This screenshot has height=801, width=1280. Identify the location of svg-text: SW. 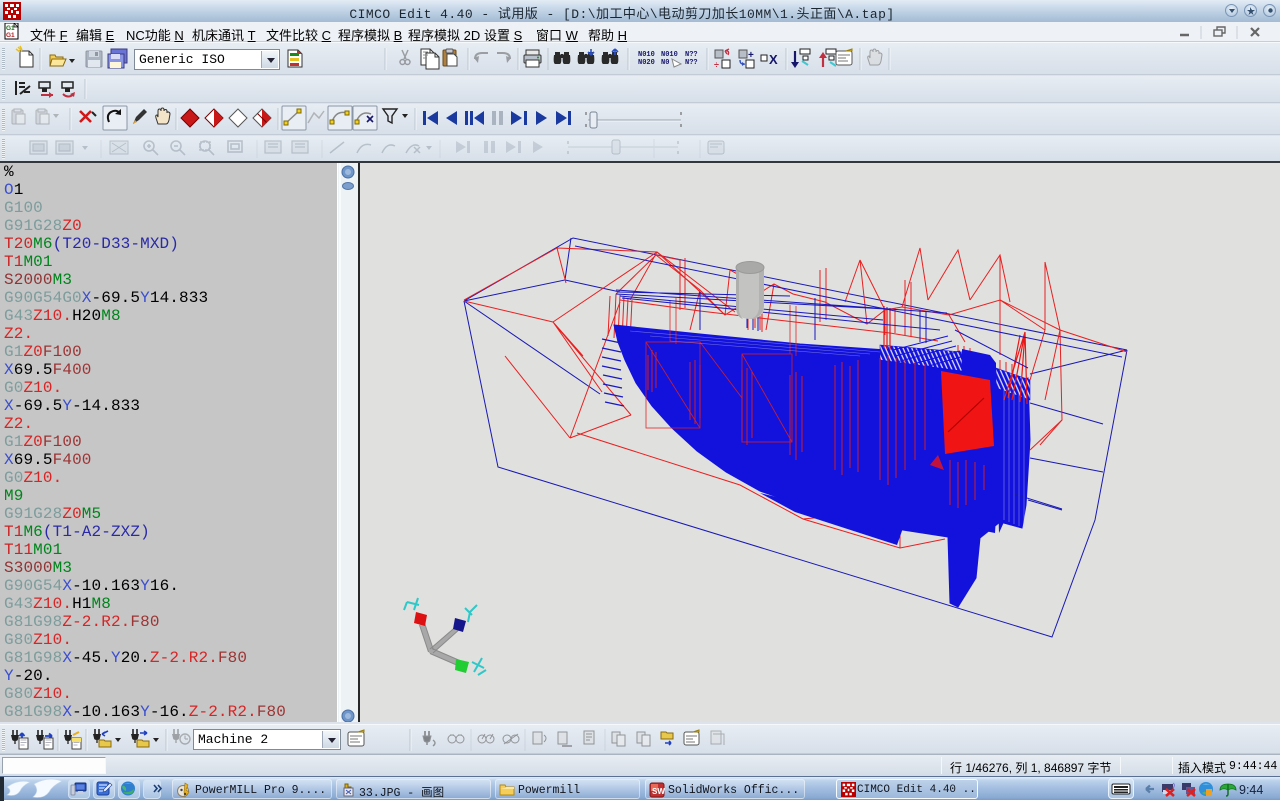
(658, 791).